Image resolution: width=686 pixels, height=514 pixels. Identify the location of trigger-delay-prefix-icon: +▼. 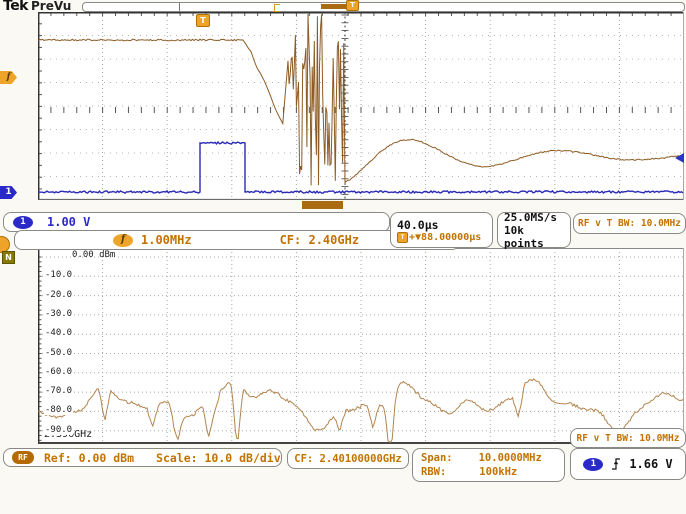
(415, 237).